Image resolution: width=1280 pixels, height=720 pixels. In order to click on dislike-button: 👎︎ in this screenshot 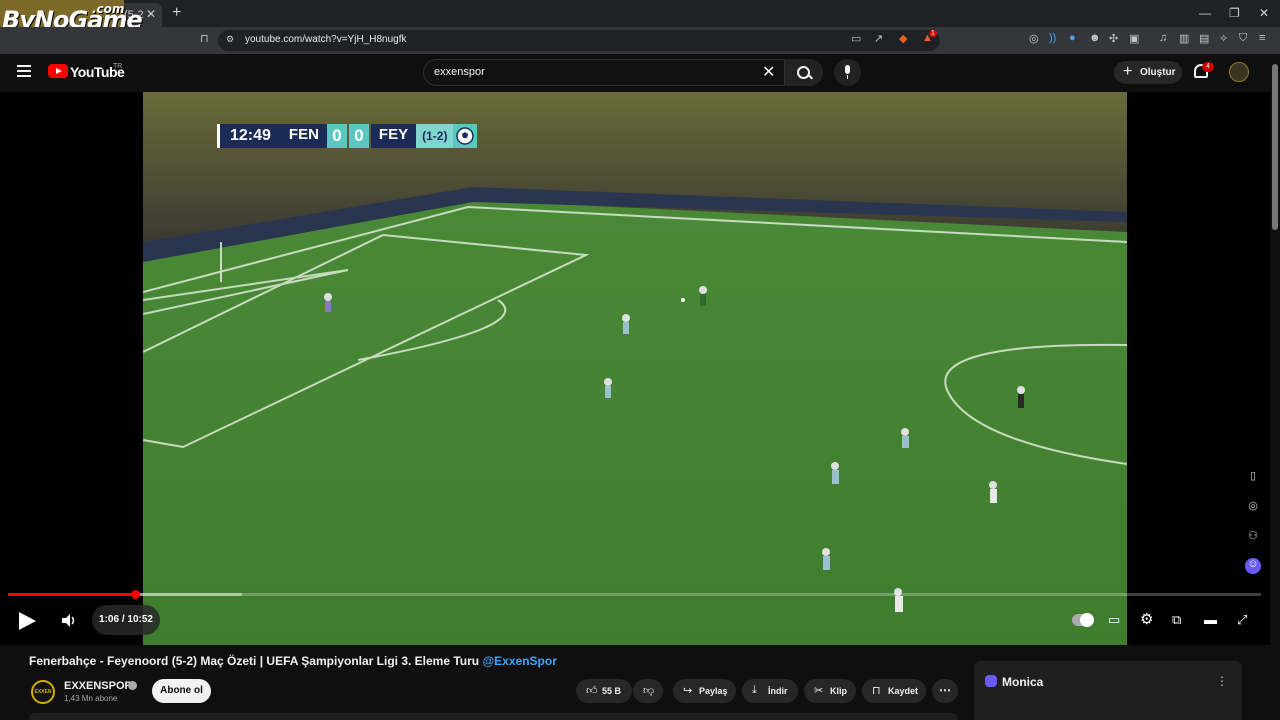, I will do `click(648, 691)`.